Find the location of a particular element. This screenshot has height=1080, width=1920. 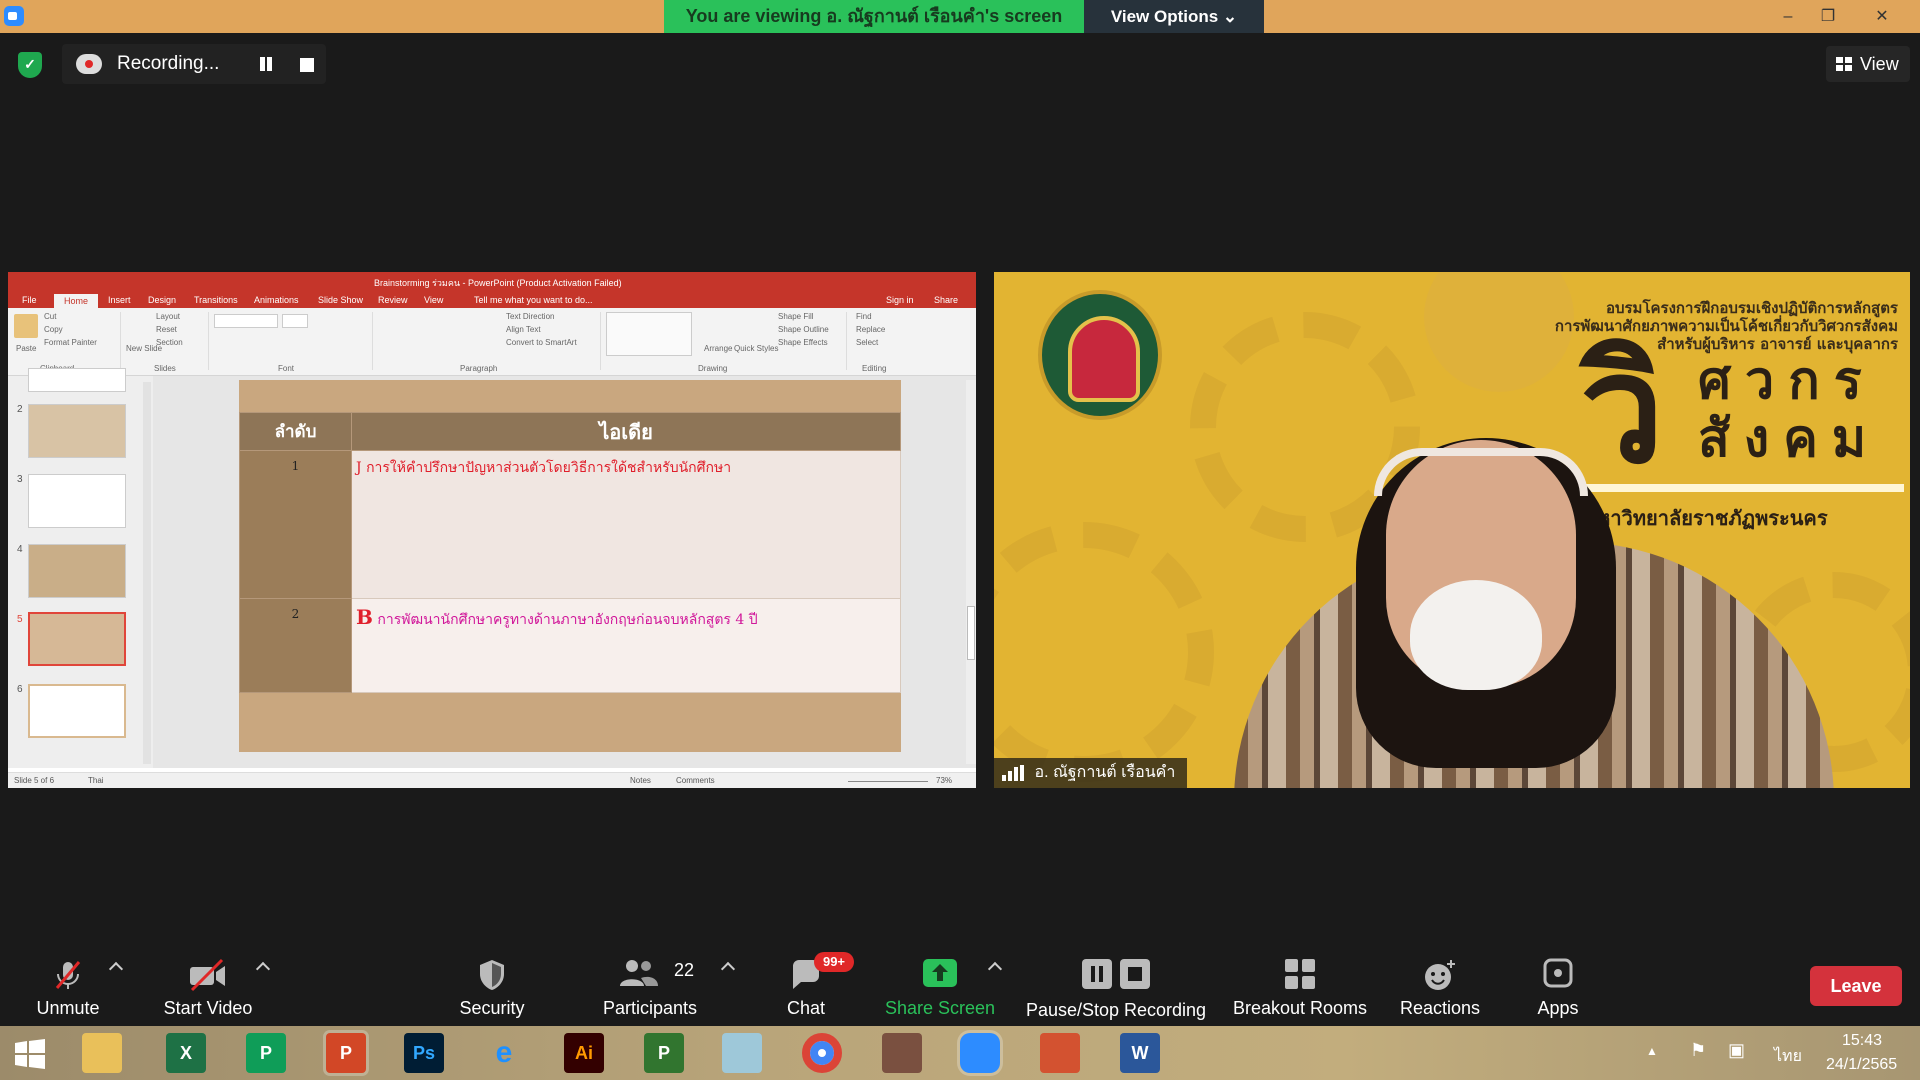

security-button: Security is located at coordinates (492, 987).